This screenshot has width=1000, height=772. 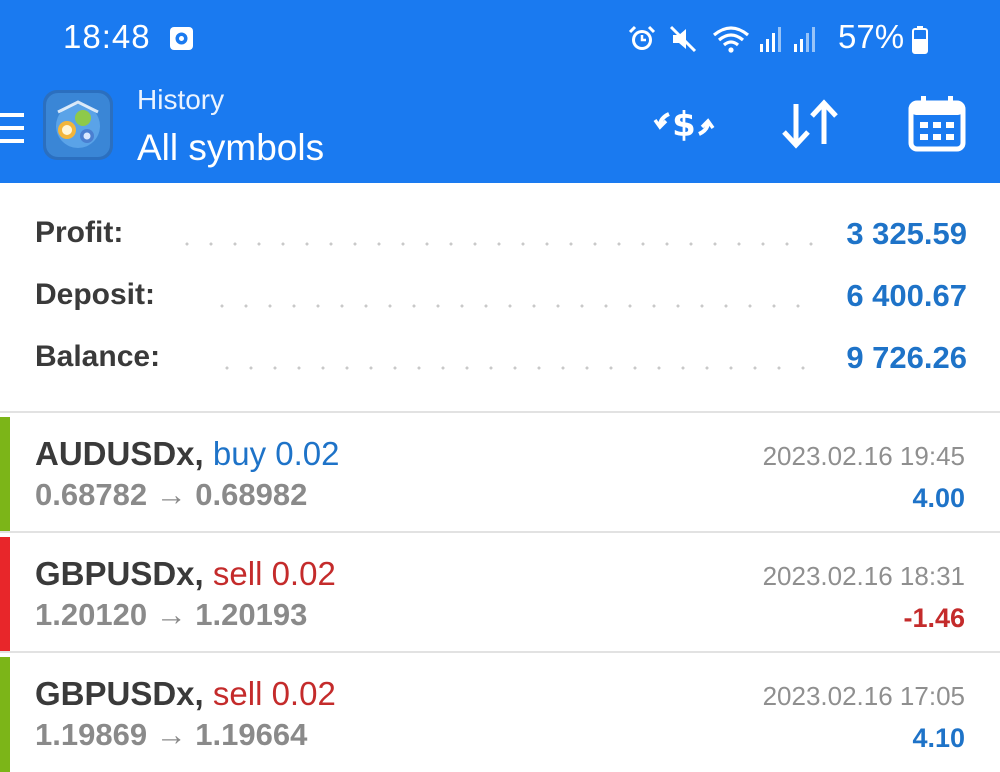 I want to click on battery-icon, so click(x=920, y=42).